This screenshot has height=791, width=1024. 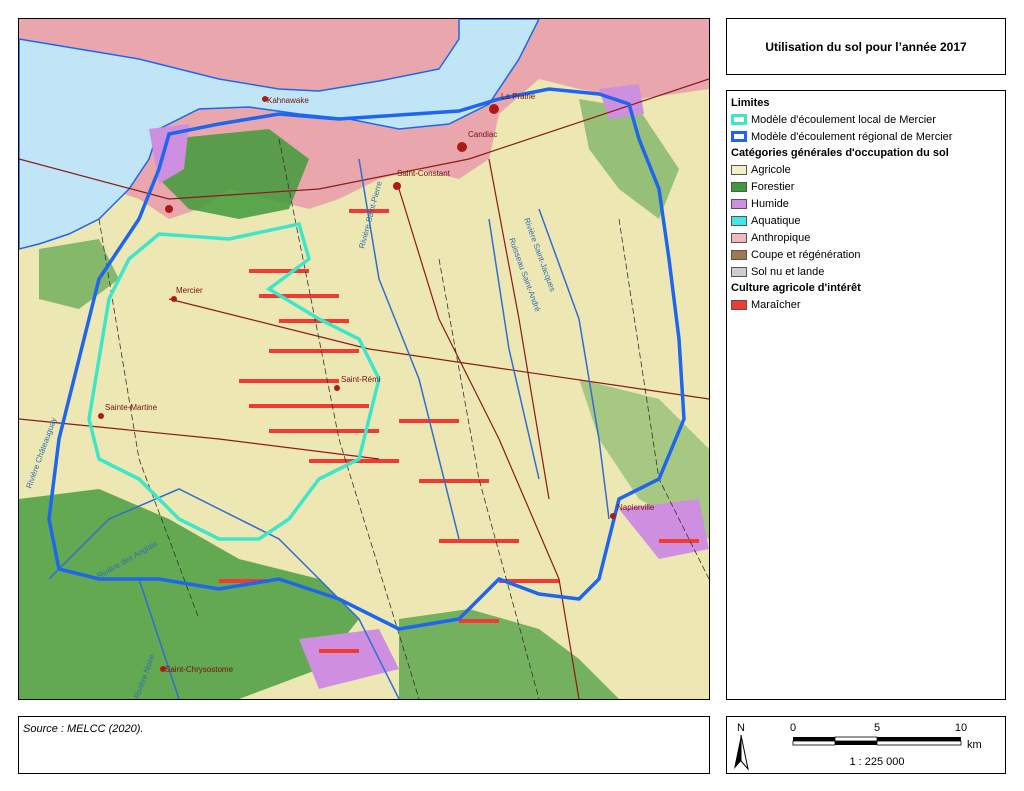 What do you see at coordinates (739, 304) in the screenshot?
I see `legend-swatch-maraicher` at bounding box center [739, 304].